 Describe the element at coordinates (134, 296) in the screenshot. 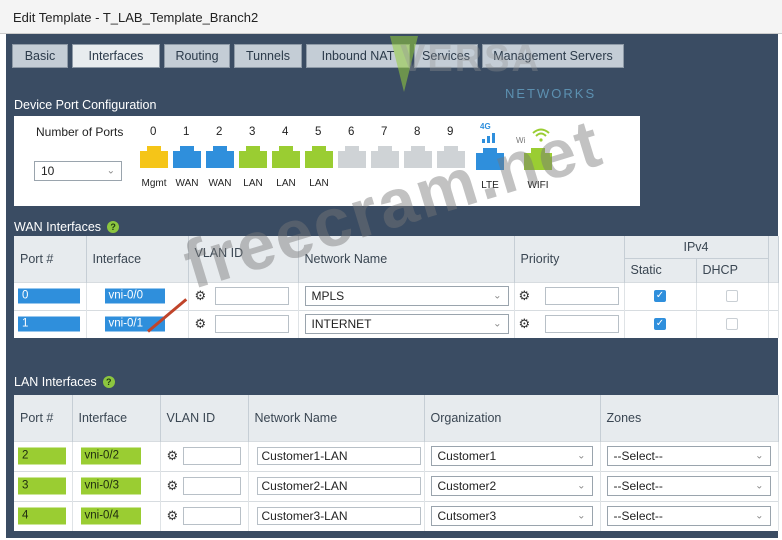

I see `interface-name: vni-0/0` at that location.